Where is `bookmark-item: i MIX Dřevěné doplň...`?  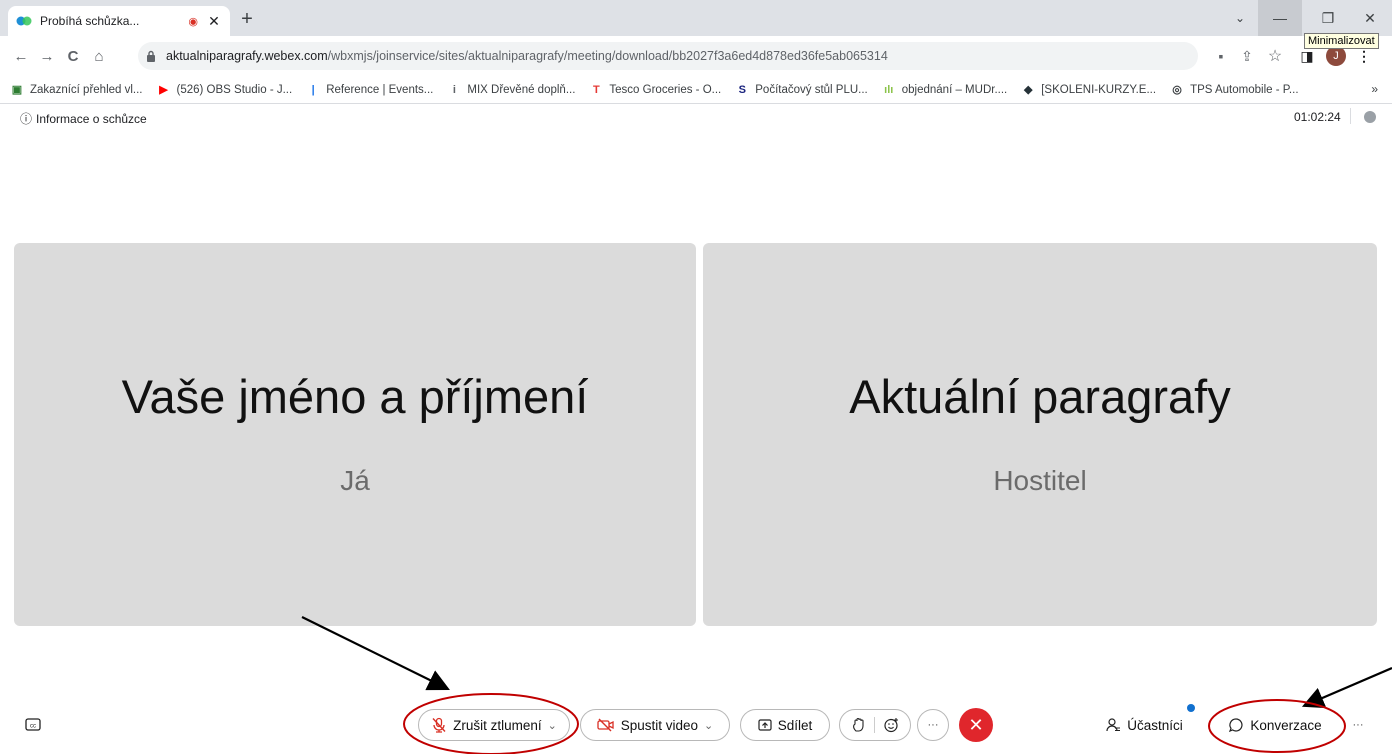 bookmark-item: i MIX Dřevěné doplň... is located at coordinates (511, 90).